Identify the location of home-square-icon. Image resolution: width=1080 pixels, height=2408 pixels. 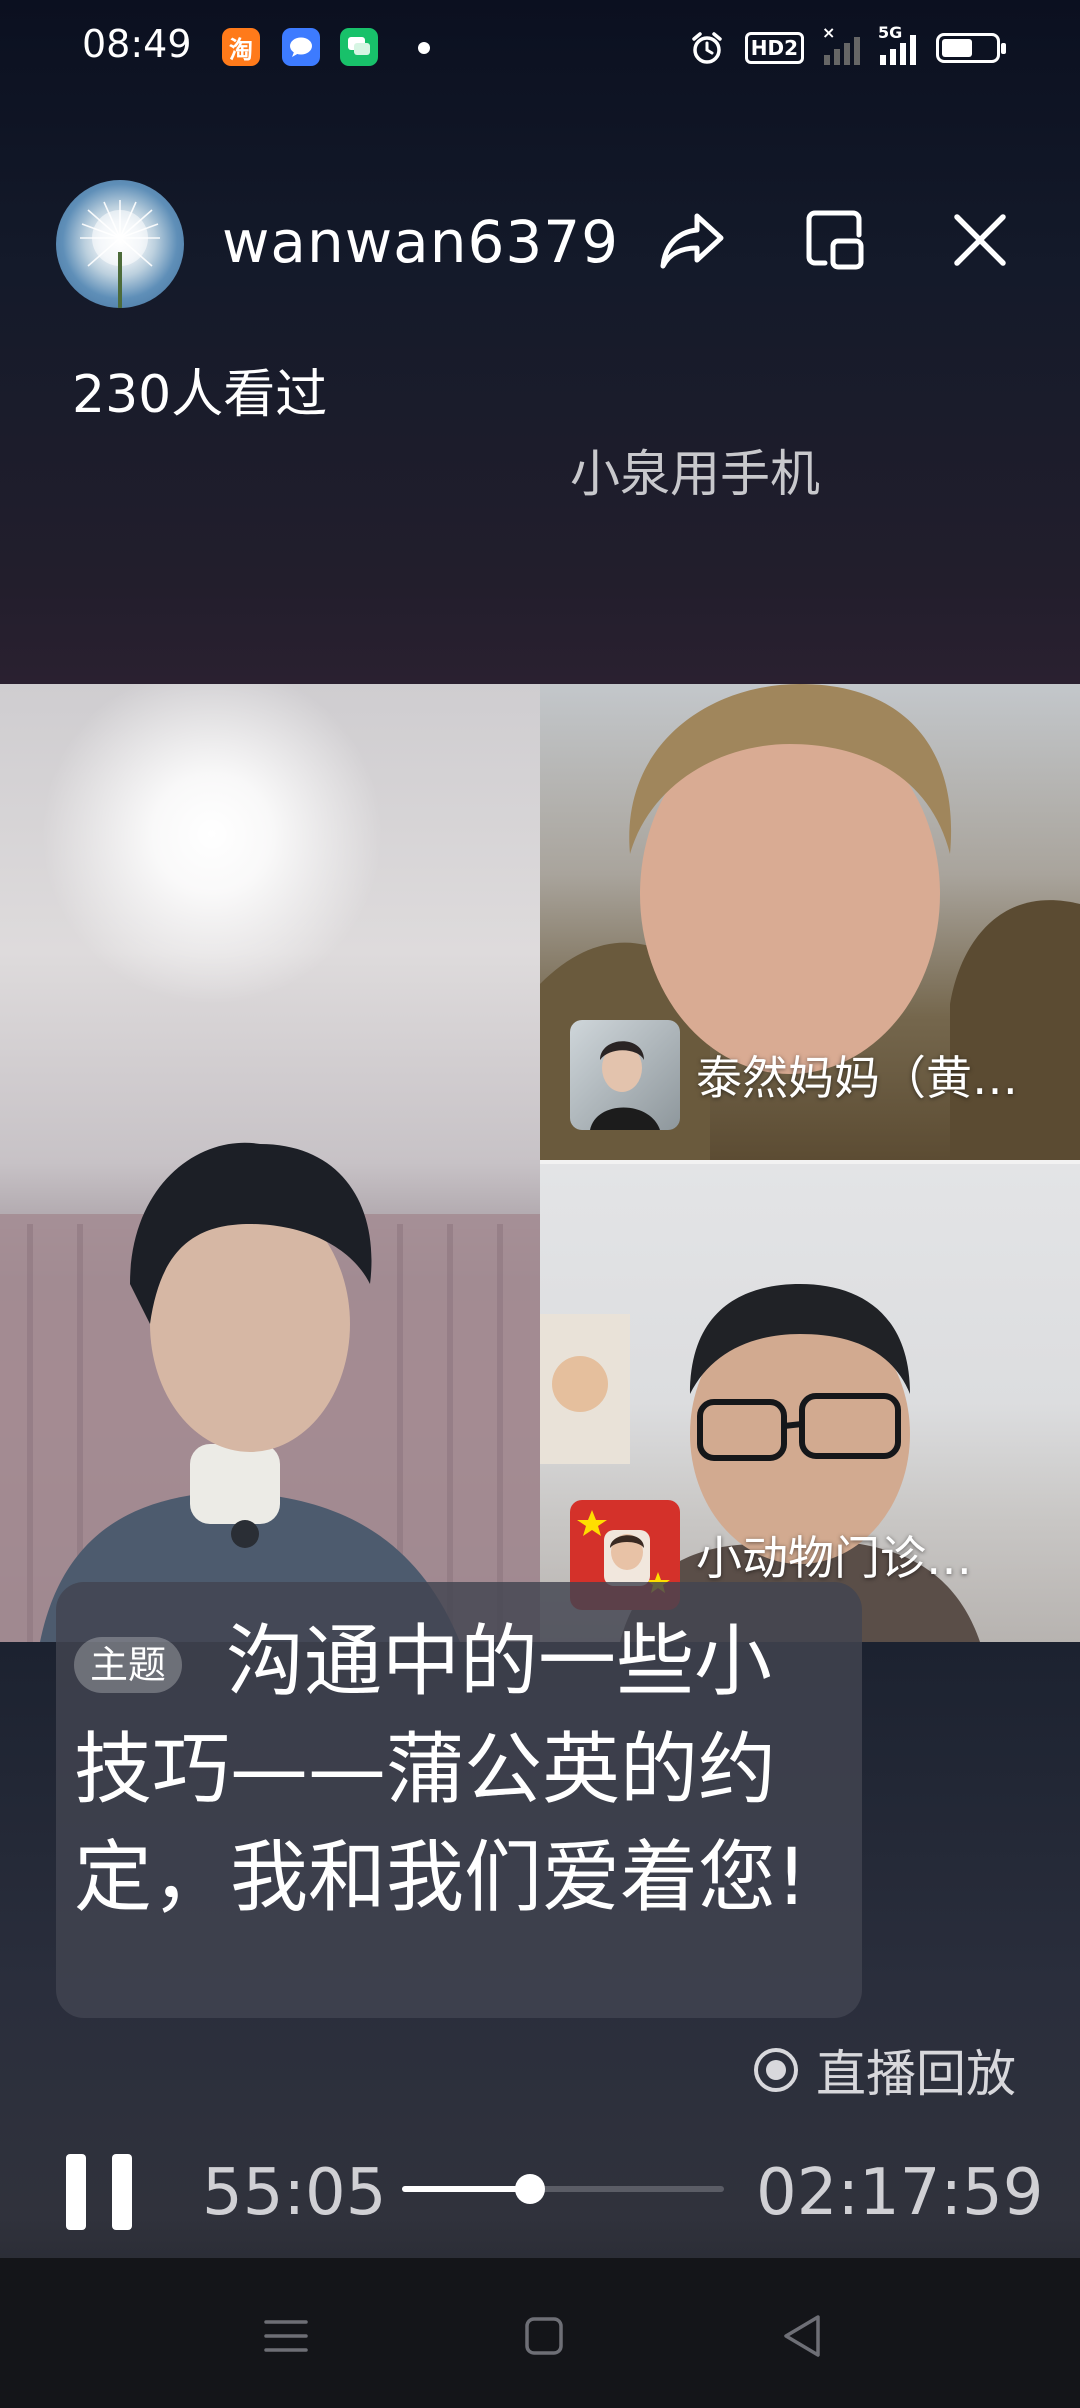
(544, 2336).